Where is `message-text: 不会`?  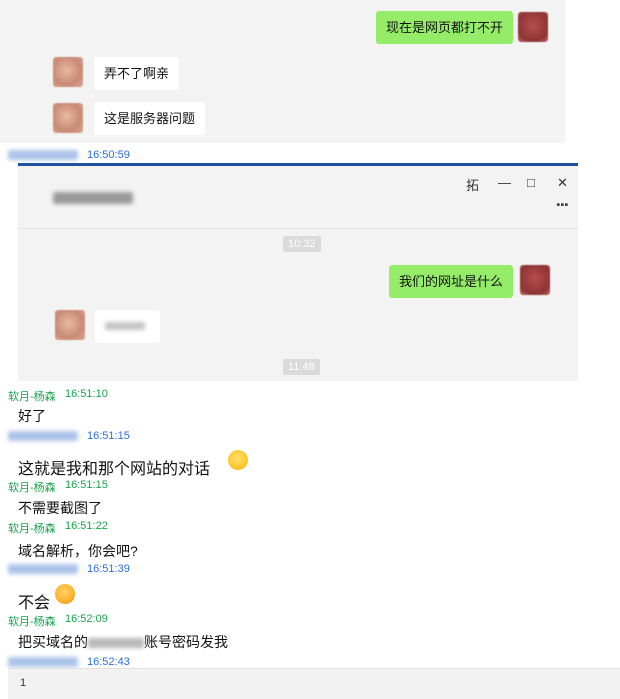 message-text: 不会 is located at coordinates (34, 603).